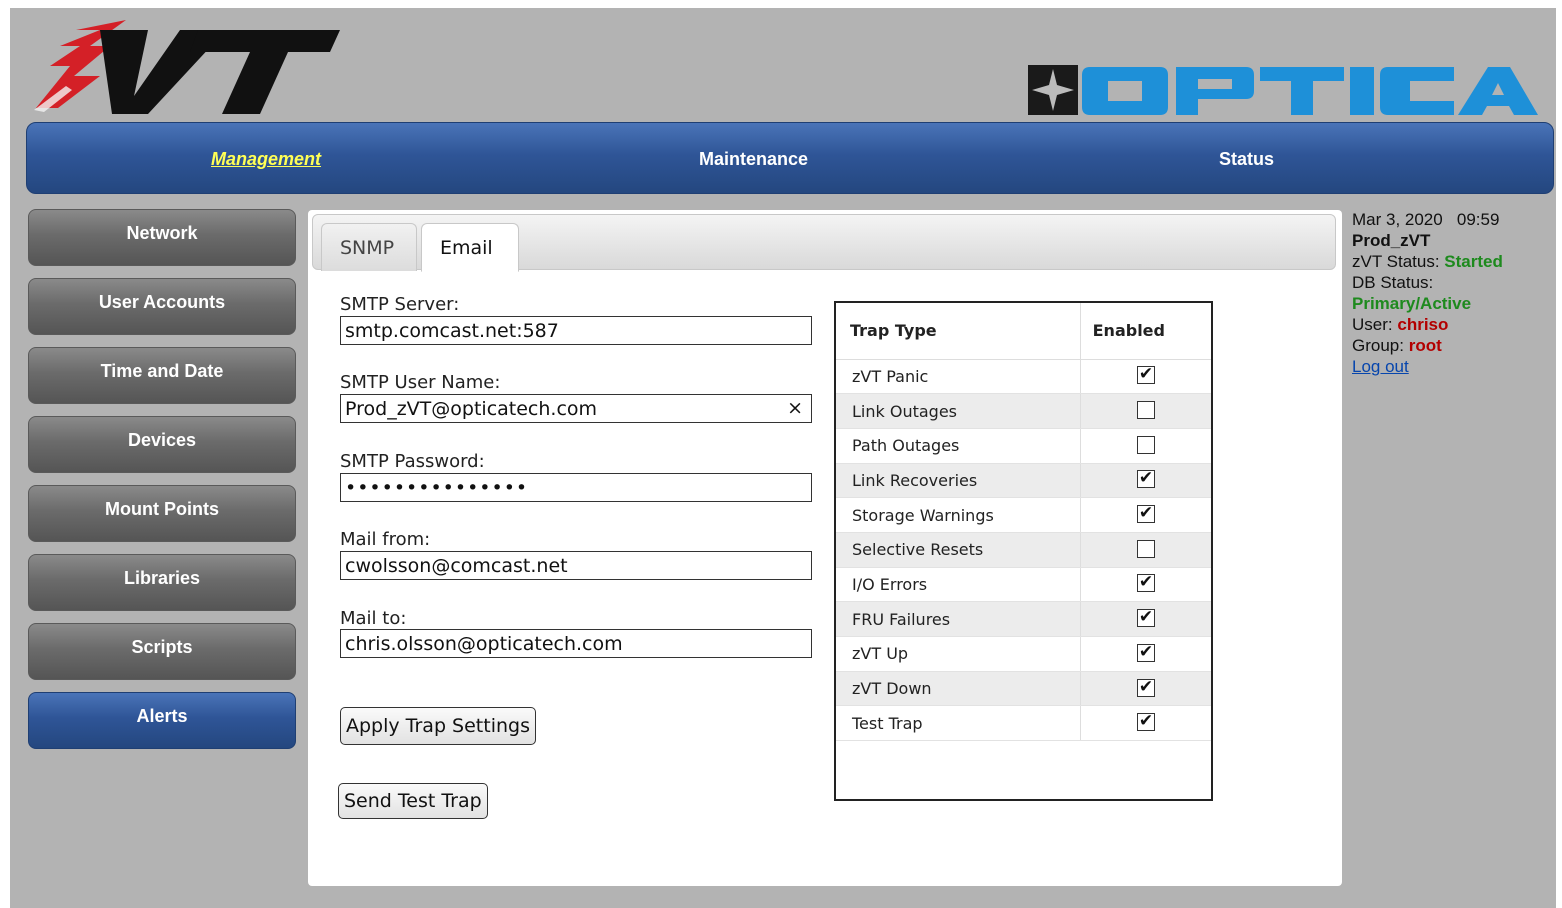  Describe the element at coordinates (958, 515) in the screenshot. I see `trap-type-cell: Storage Warnings` at that location.